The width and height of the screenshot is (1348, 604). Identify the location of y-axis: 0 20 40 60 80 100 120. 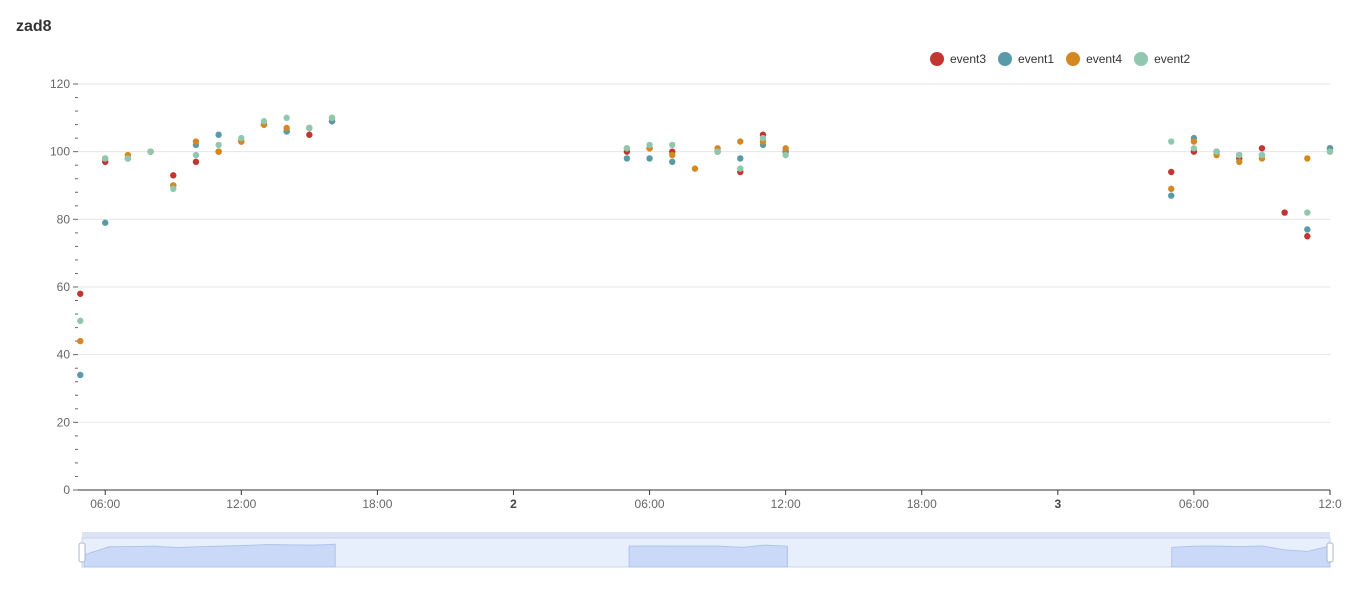
(64, 287).